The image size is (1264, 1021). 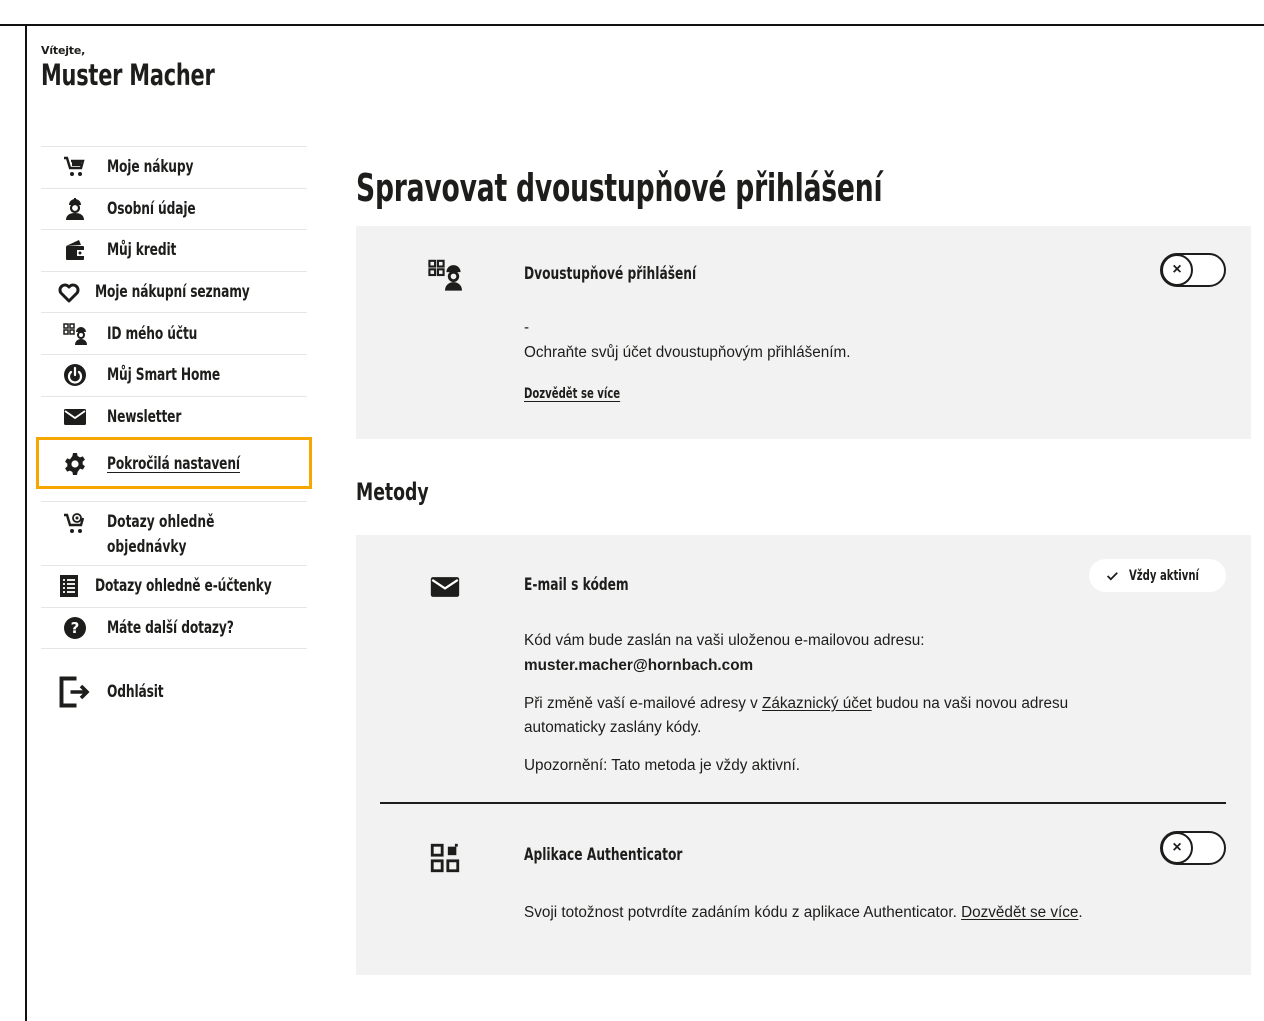 I want to click on worker-icon, so click(x=75, y=209).